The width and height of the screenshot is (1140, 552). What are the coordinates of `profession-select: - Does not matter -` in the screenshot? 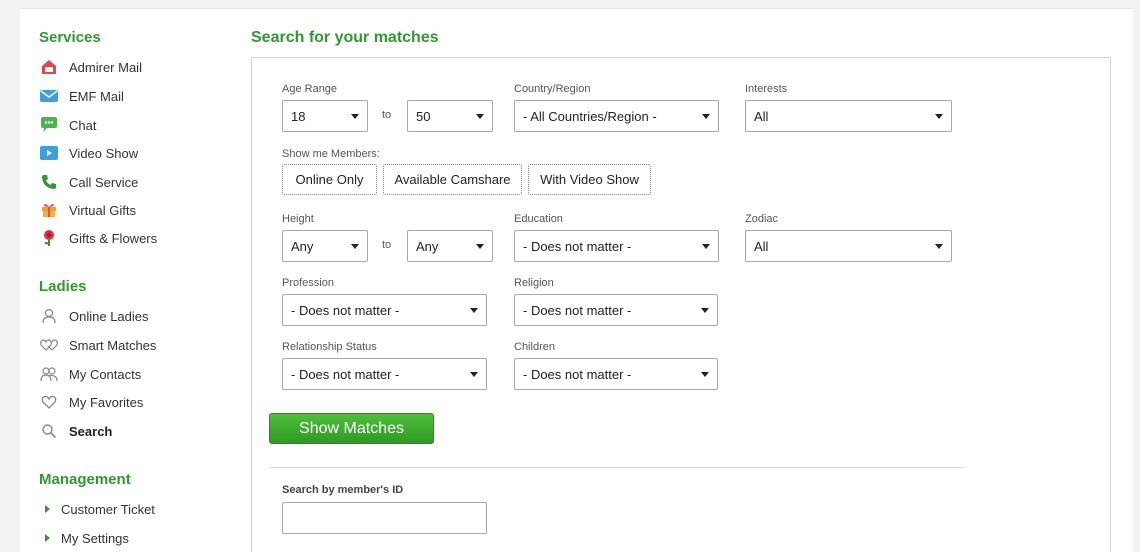 It's located at (384, 310).